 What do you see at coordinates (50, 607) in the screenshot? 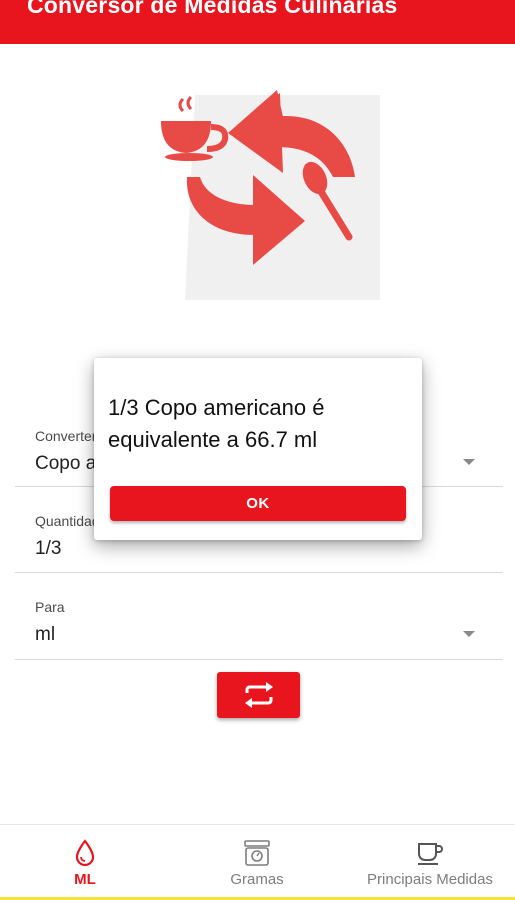
I see `convert-to-label: Para` at bounding box center [50, 607].